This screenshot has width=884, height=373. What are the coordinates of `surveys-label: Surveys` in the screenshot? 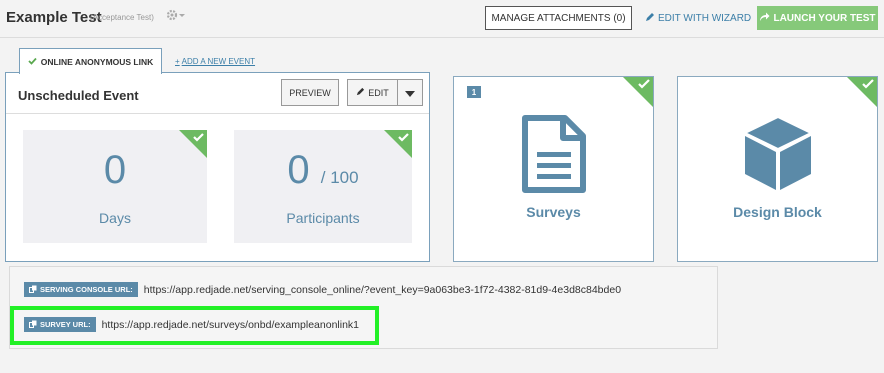 It's located at (553, 212).